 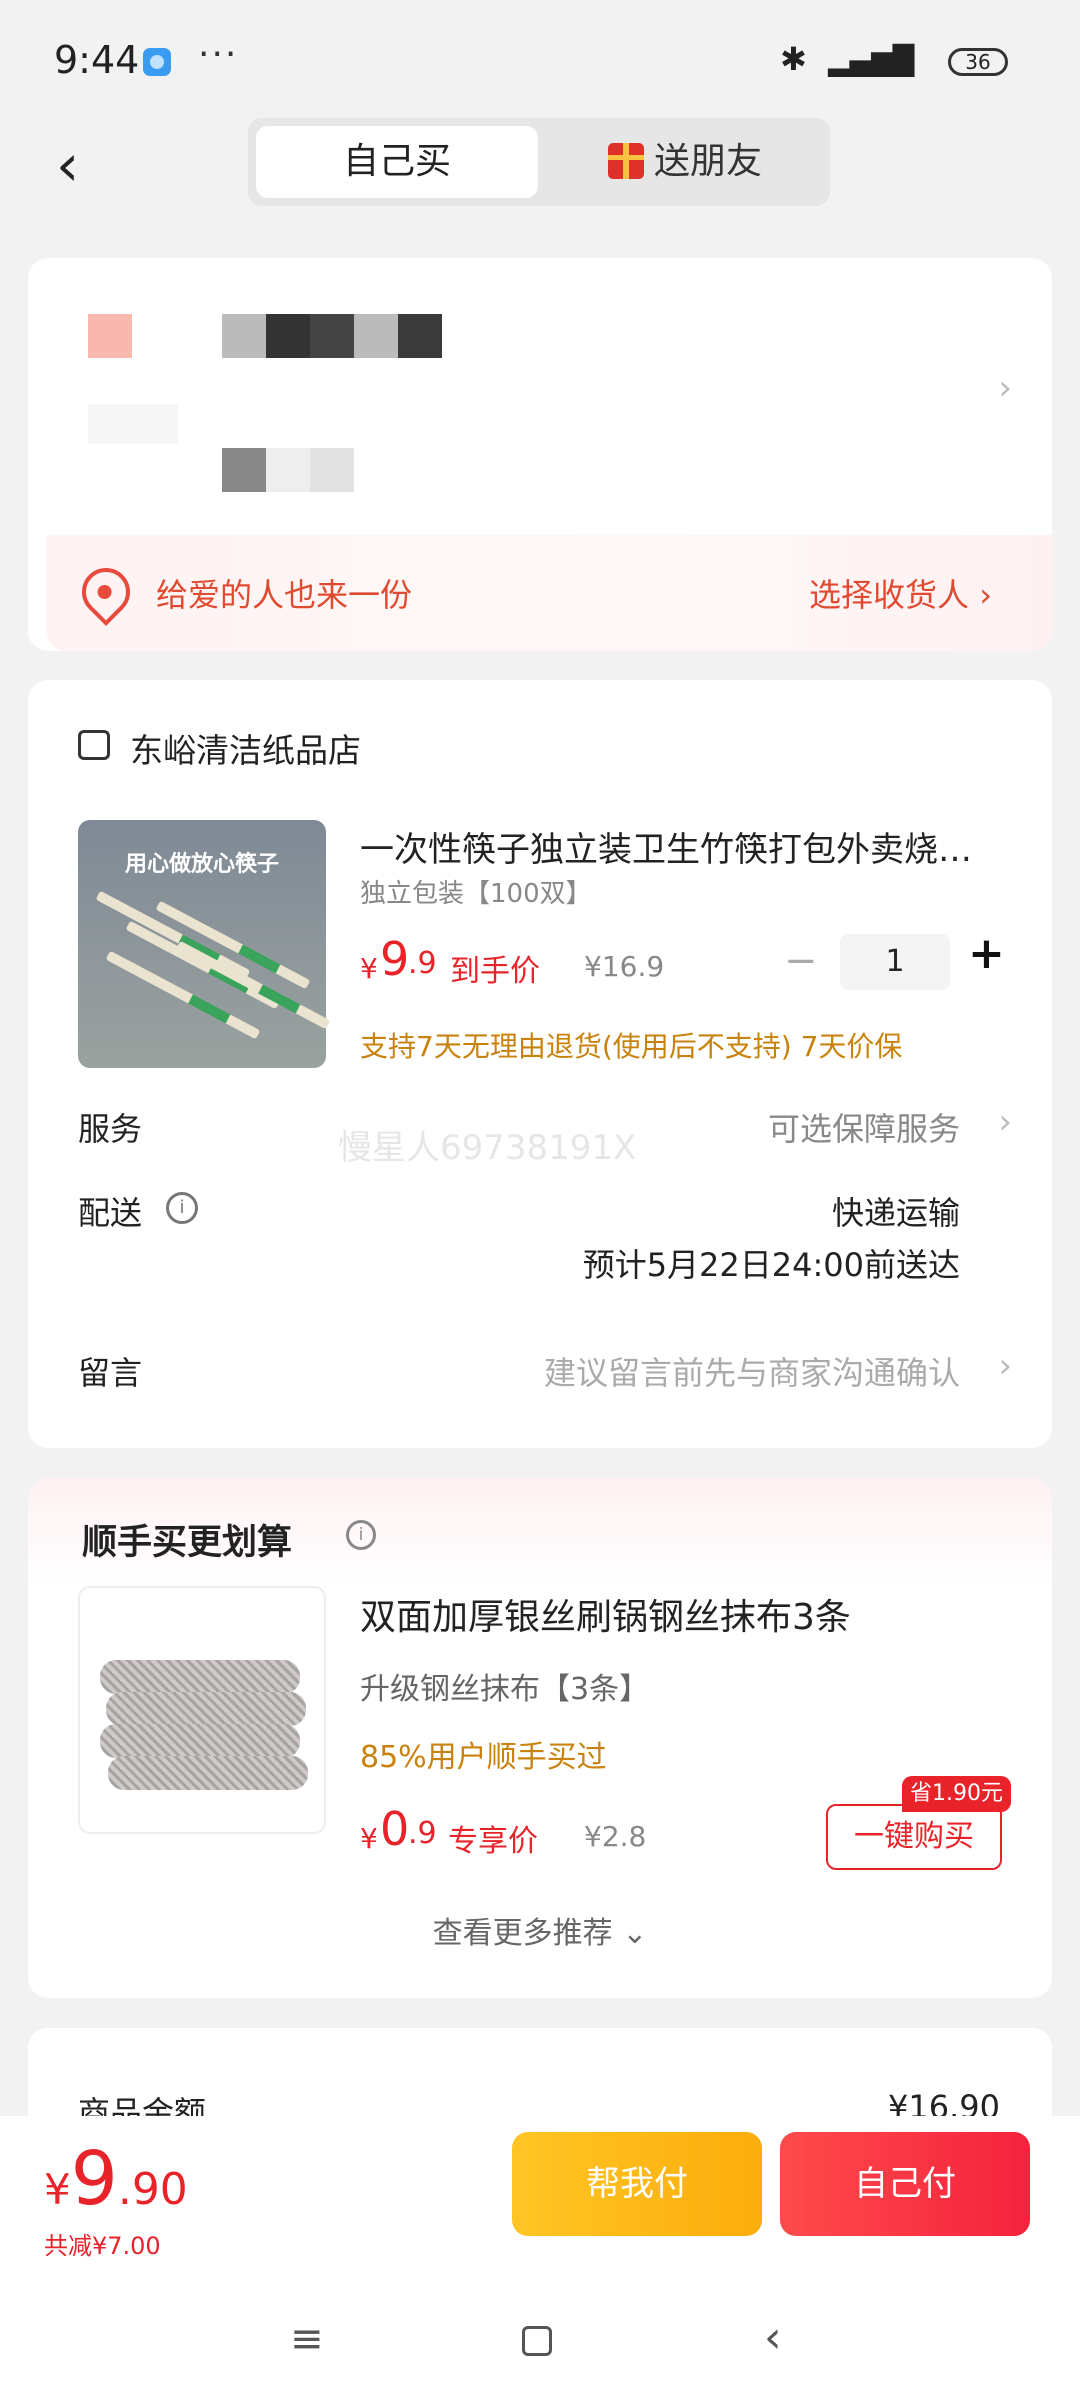 What do you see at coordinates (202, 1710) in the screenshot?
I see `recommend-product-image` at bounding box center [202, 1710].